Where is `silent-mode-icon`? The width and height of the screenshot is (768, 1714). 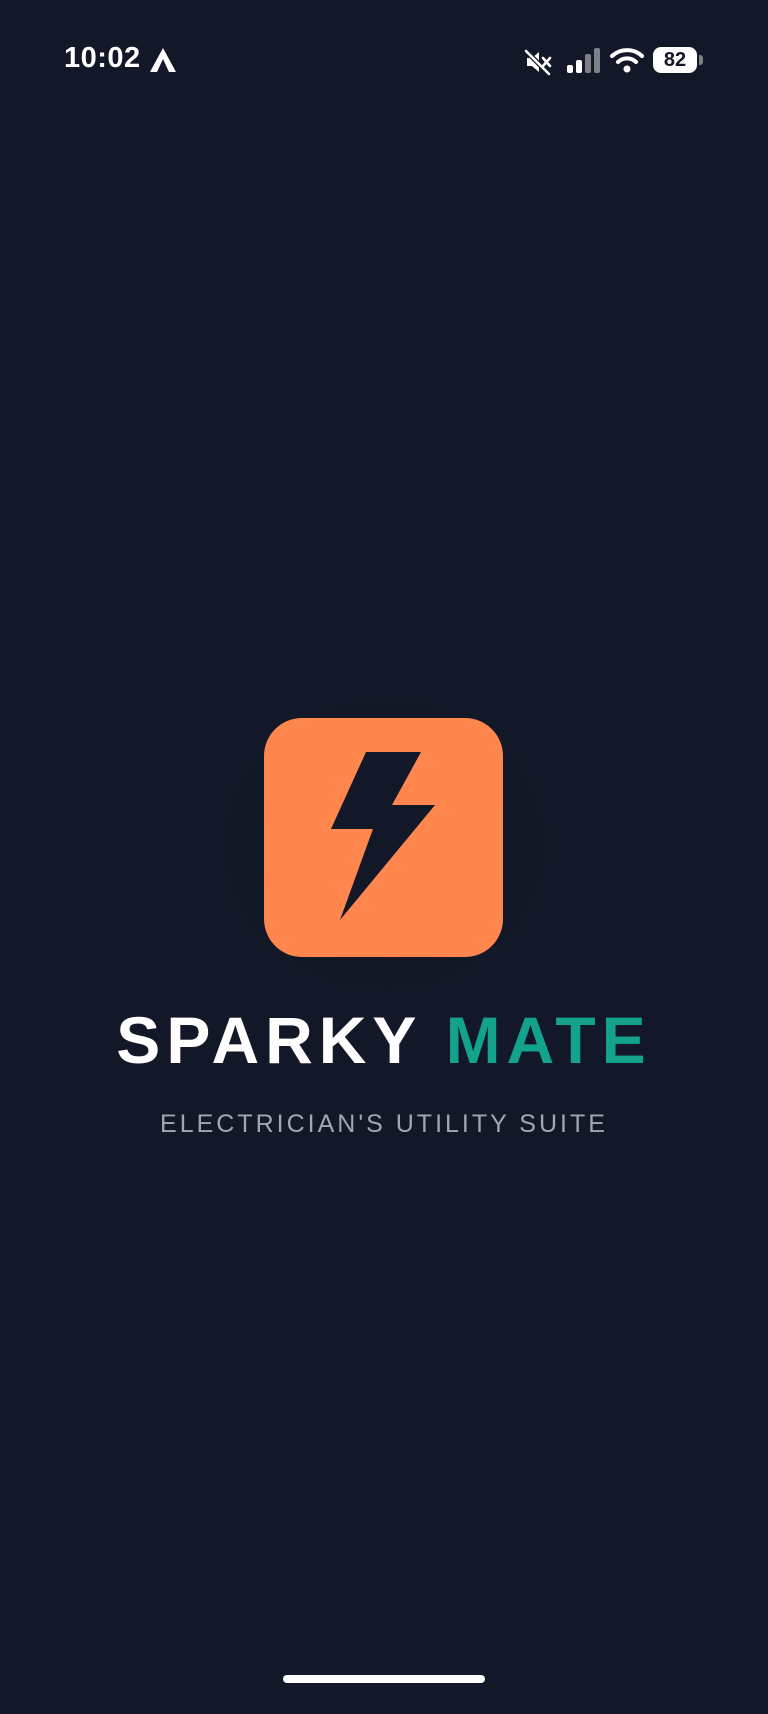 silent-mode-icon is located at coordinates (538, 62).